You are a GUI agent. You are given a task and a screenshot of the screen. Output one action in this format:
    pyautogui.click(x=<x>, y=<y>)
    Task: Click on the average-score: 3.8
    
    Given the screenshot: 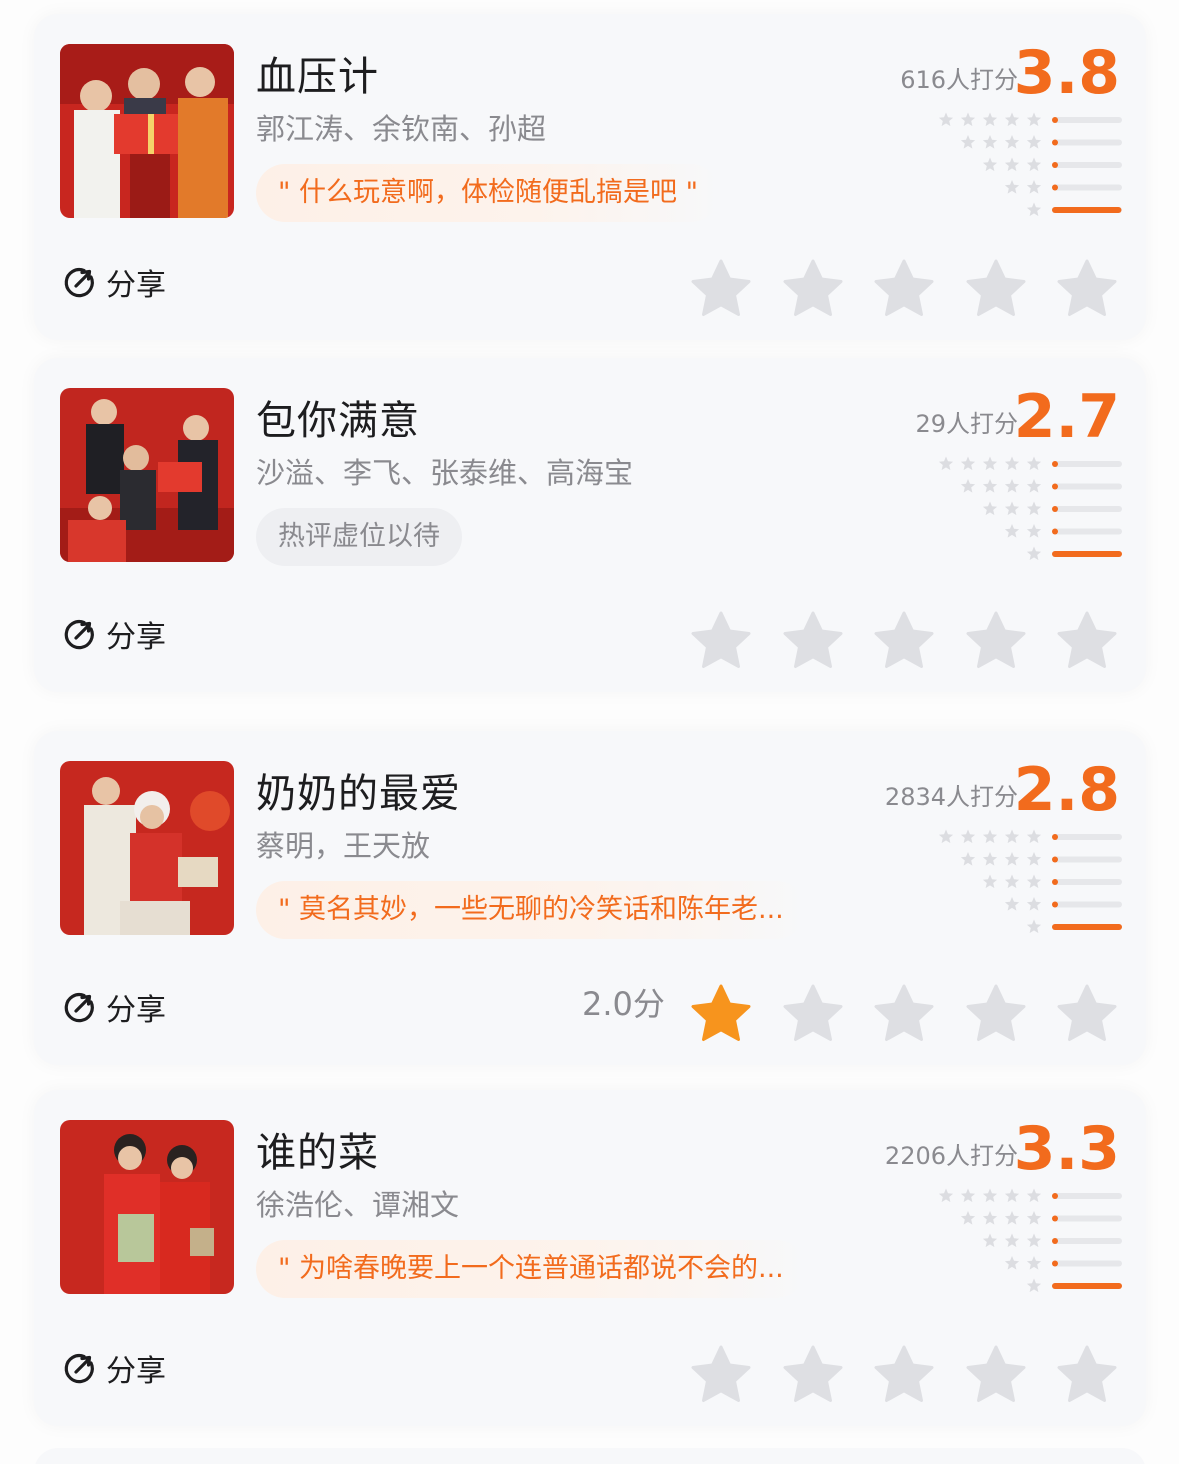 What is the action you would take?
    pyautogui.click(x=1066, y=73)
    